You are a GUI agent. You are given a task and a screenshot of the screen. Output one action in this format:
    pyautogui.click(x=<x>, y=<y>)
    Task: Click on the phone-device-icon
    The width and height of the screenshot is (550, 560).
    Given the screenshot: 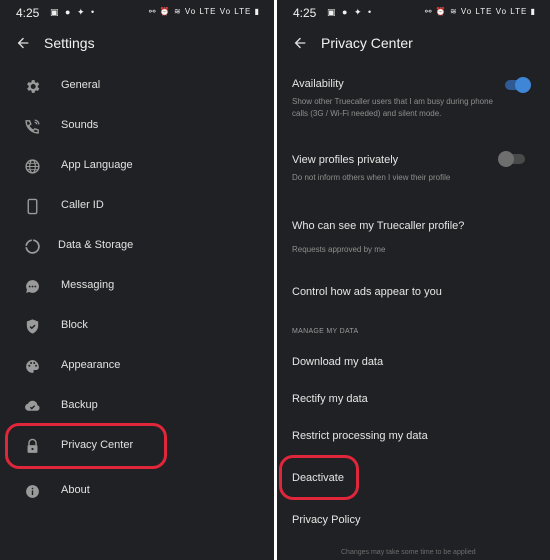 What is the action you would take?
    pyautogui.click(x=32, y=206)
    